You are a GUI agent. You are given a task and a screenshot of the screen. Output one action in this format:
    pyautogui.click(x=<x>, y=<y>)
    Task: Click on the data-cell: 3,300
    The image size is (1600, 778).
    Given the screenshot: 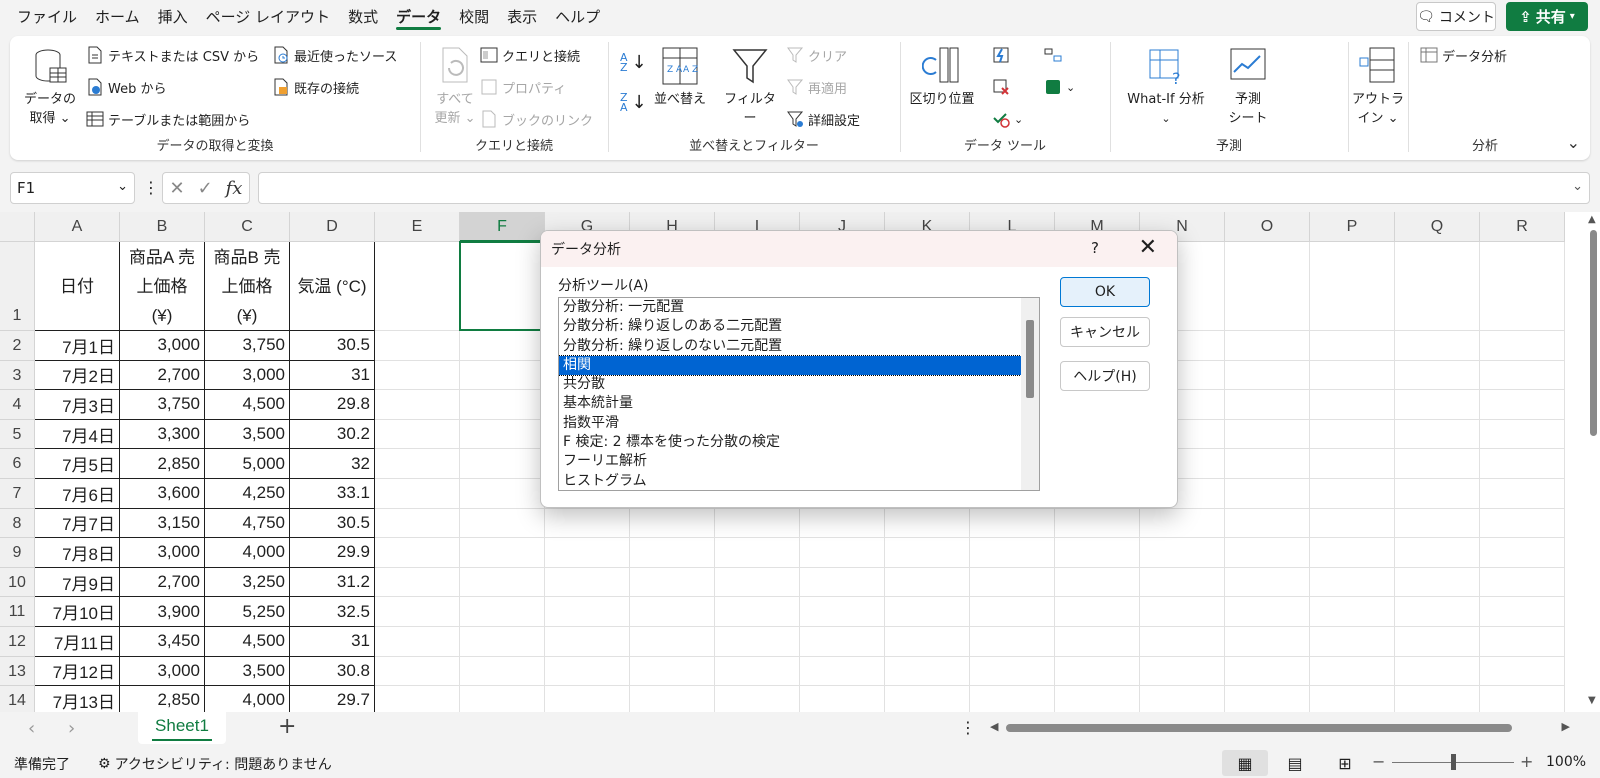 What is the action you would take?
    pyautogui.click(x=162, y=434)
    